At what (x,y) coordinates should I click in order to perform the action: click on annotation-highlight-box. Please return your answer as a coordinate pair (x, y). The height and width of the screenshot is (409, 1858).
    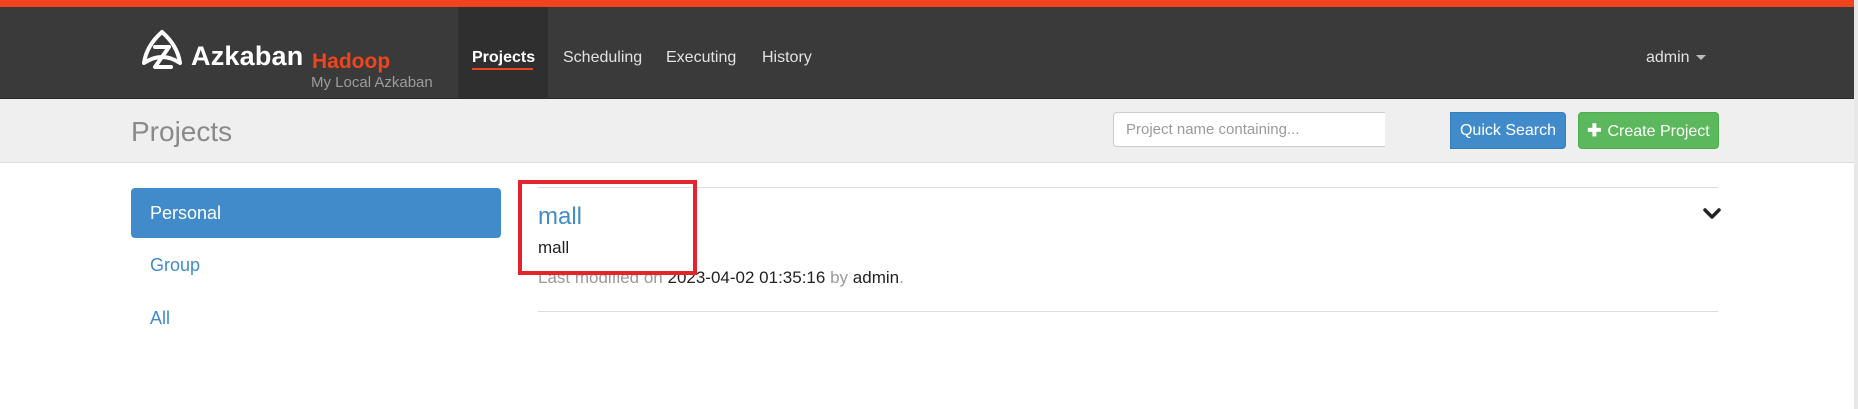
    Looking at the image, I should click on (607, 227).